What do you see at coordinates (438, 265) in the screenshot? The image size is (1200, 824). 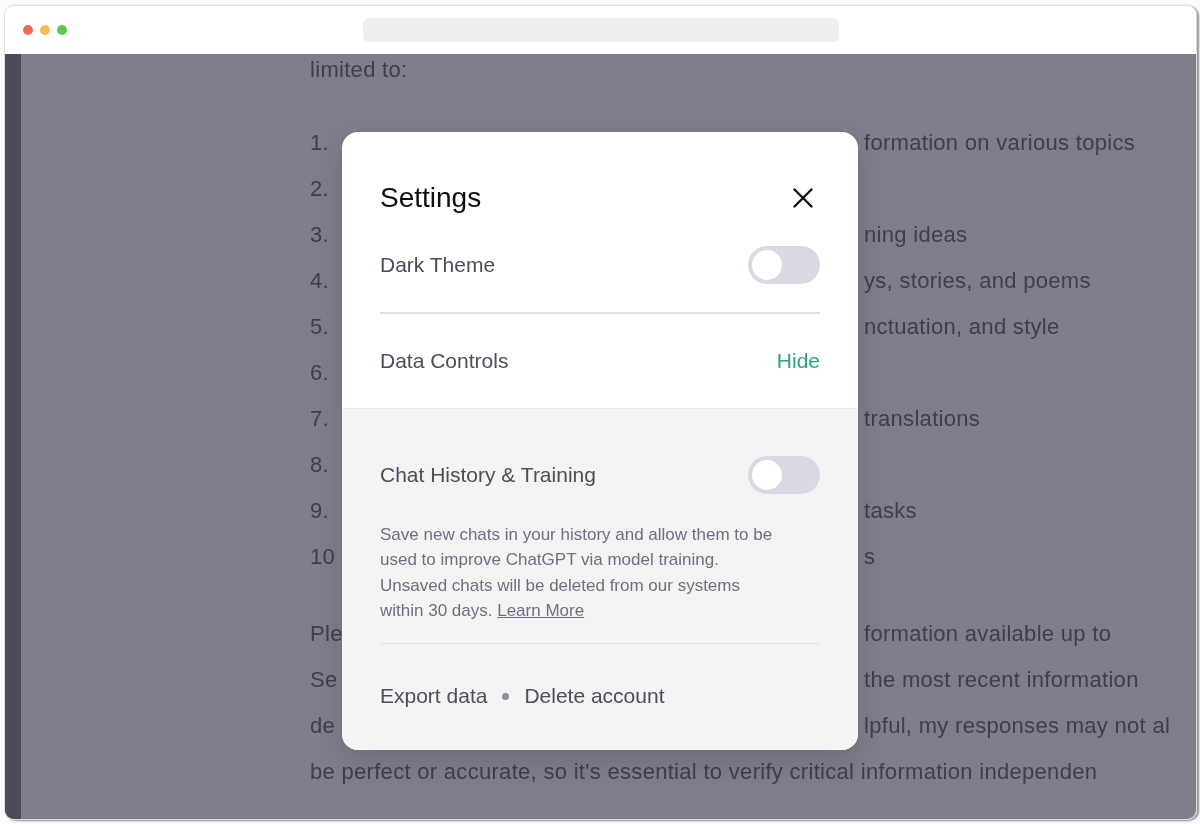 I see `setting-label: Dark Theme` at bounding box center [438, 265].